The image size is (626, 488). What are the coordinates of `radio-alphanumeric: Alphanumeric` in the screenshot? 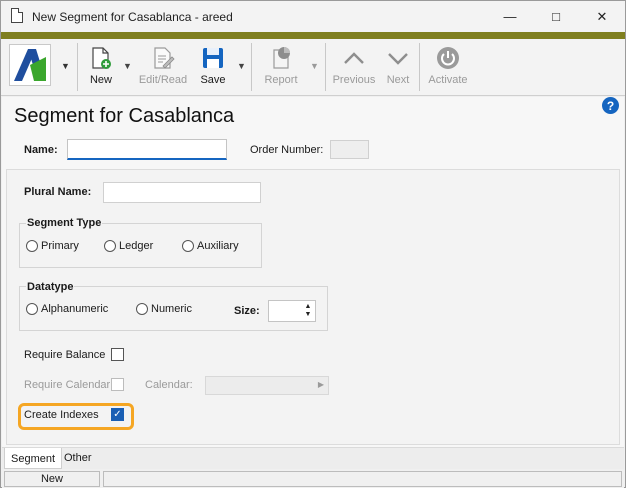 It's located at (67, 309).